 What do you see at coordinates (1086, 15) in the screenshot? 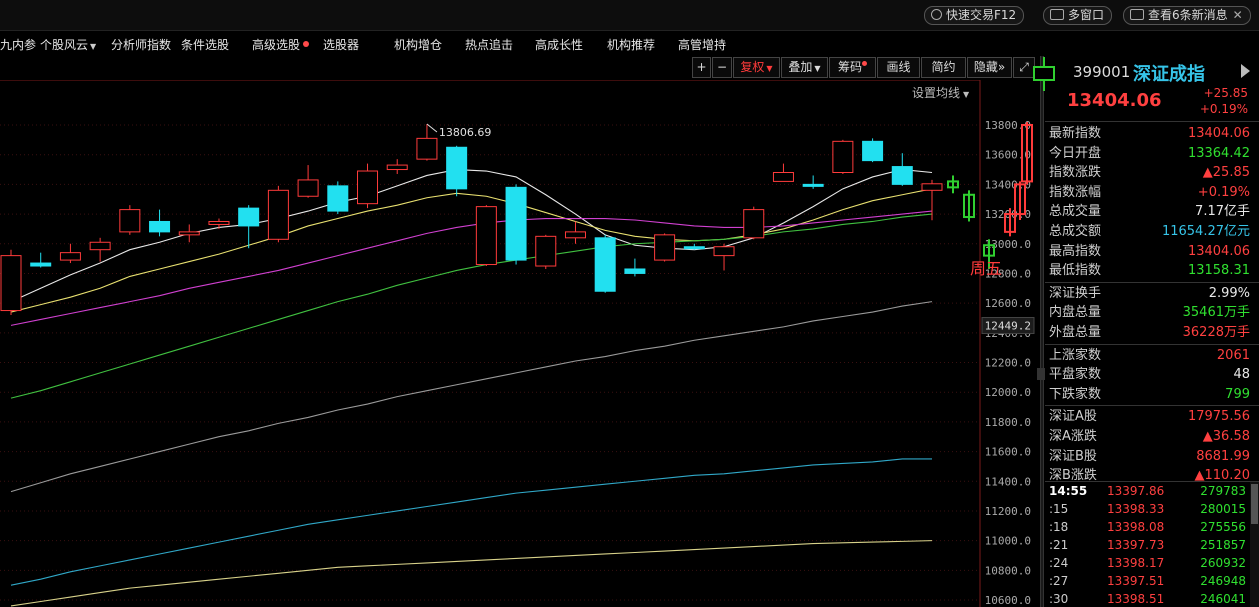
I see `multi-window-label: 多窗口` at bounding box center [1086, 15].